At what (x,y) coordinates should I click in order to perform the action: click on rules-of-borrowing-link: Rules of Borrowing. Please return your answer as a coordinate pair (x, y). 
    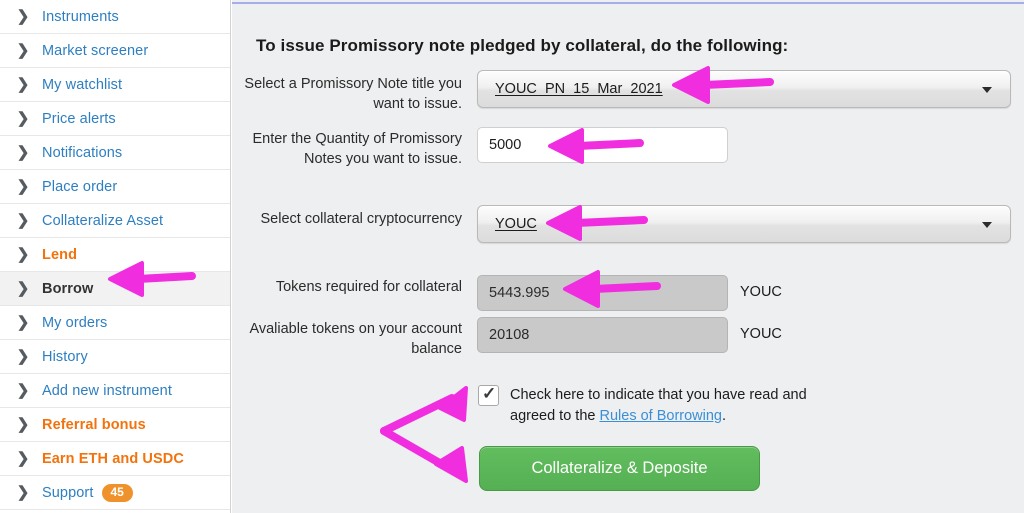
    Looking at the image, I should click on (661, 416).